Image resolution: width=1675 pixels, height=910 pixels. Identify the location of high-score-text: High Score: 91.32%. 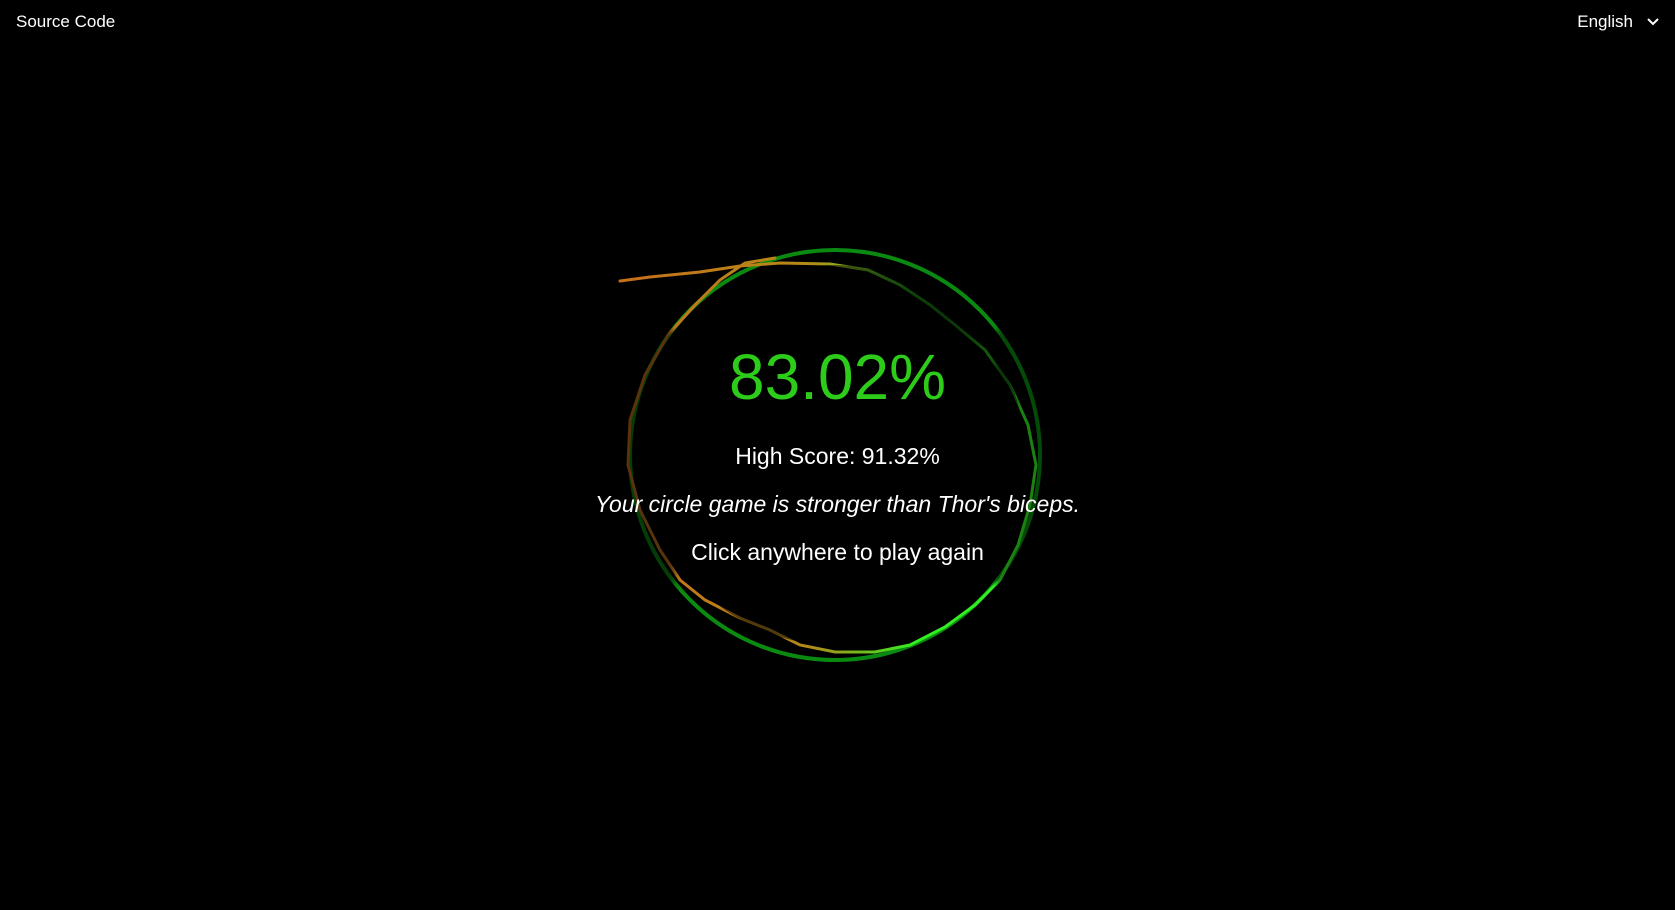
(837, 456).